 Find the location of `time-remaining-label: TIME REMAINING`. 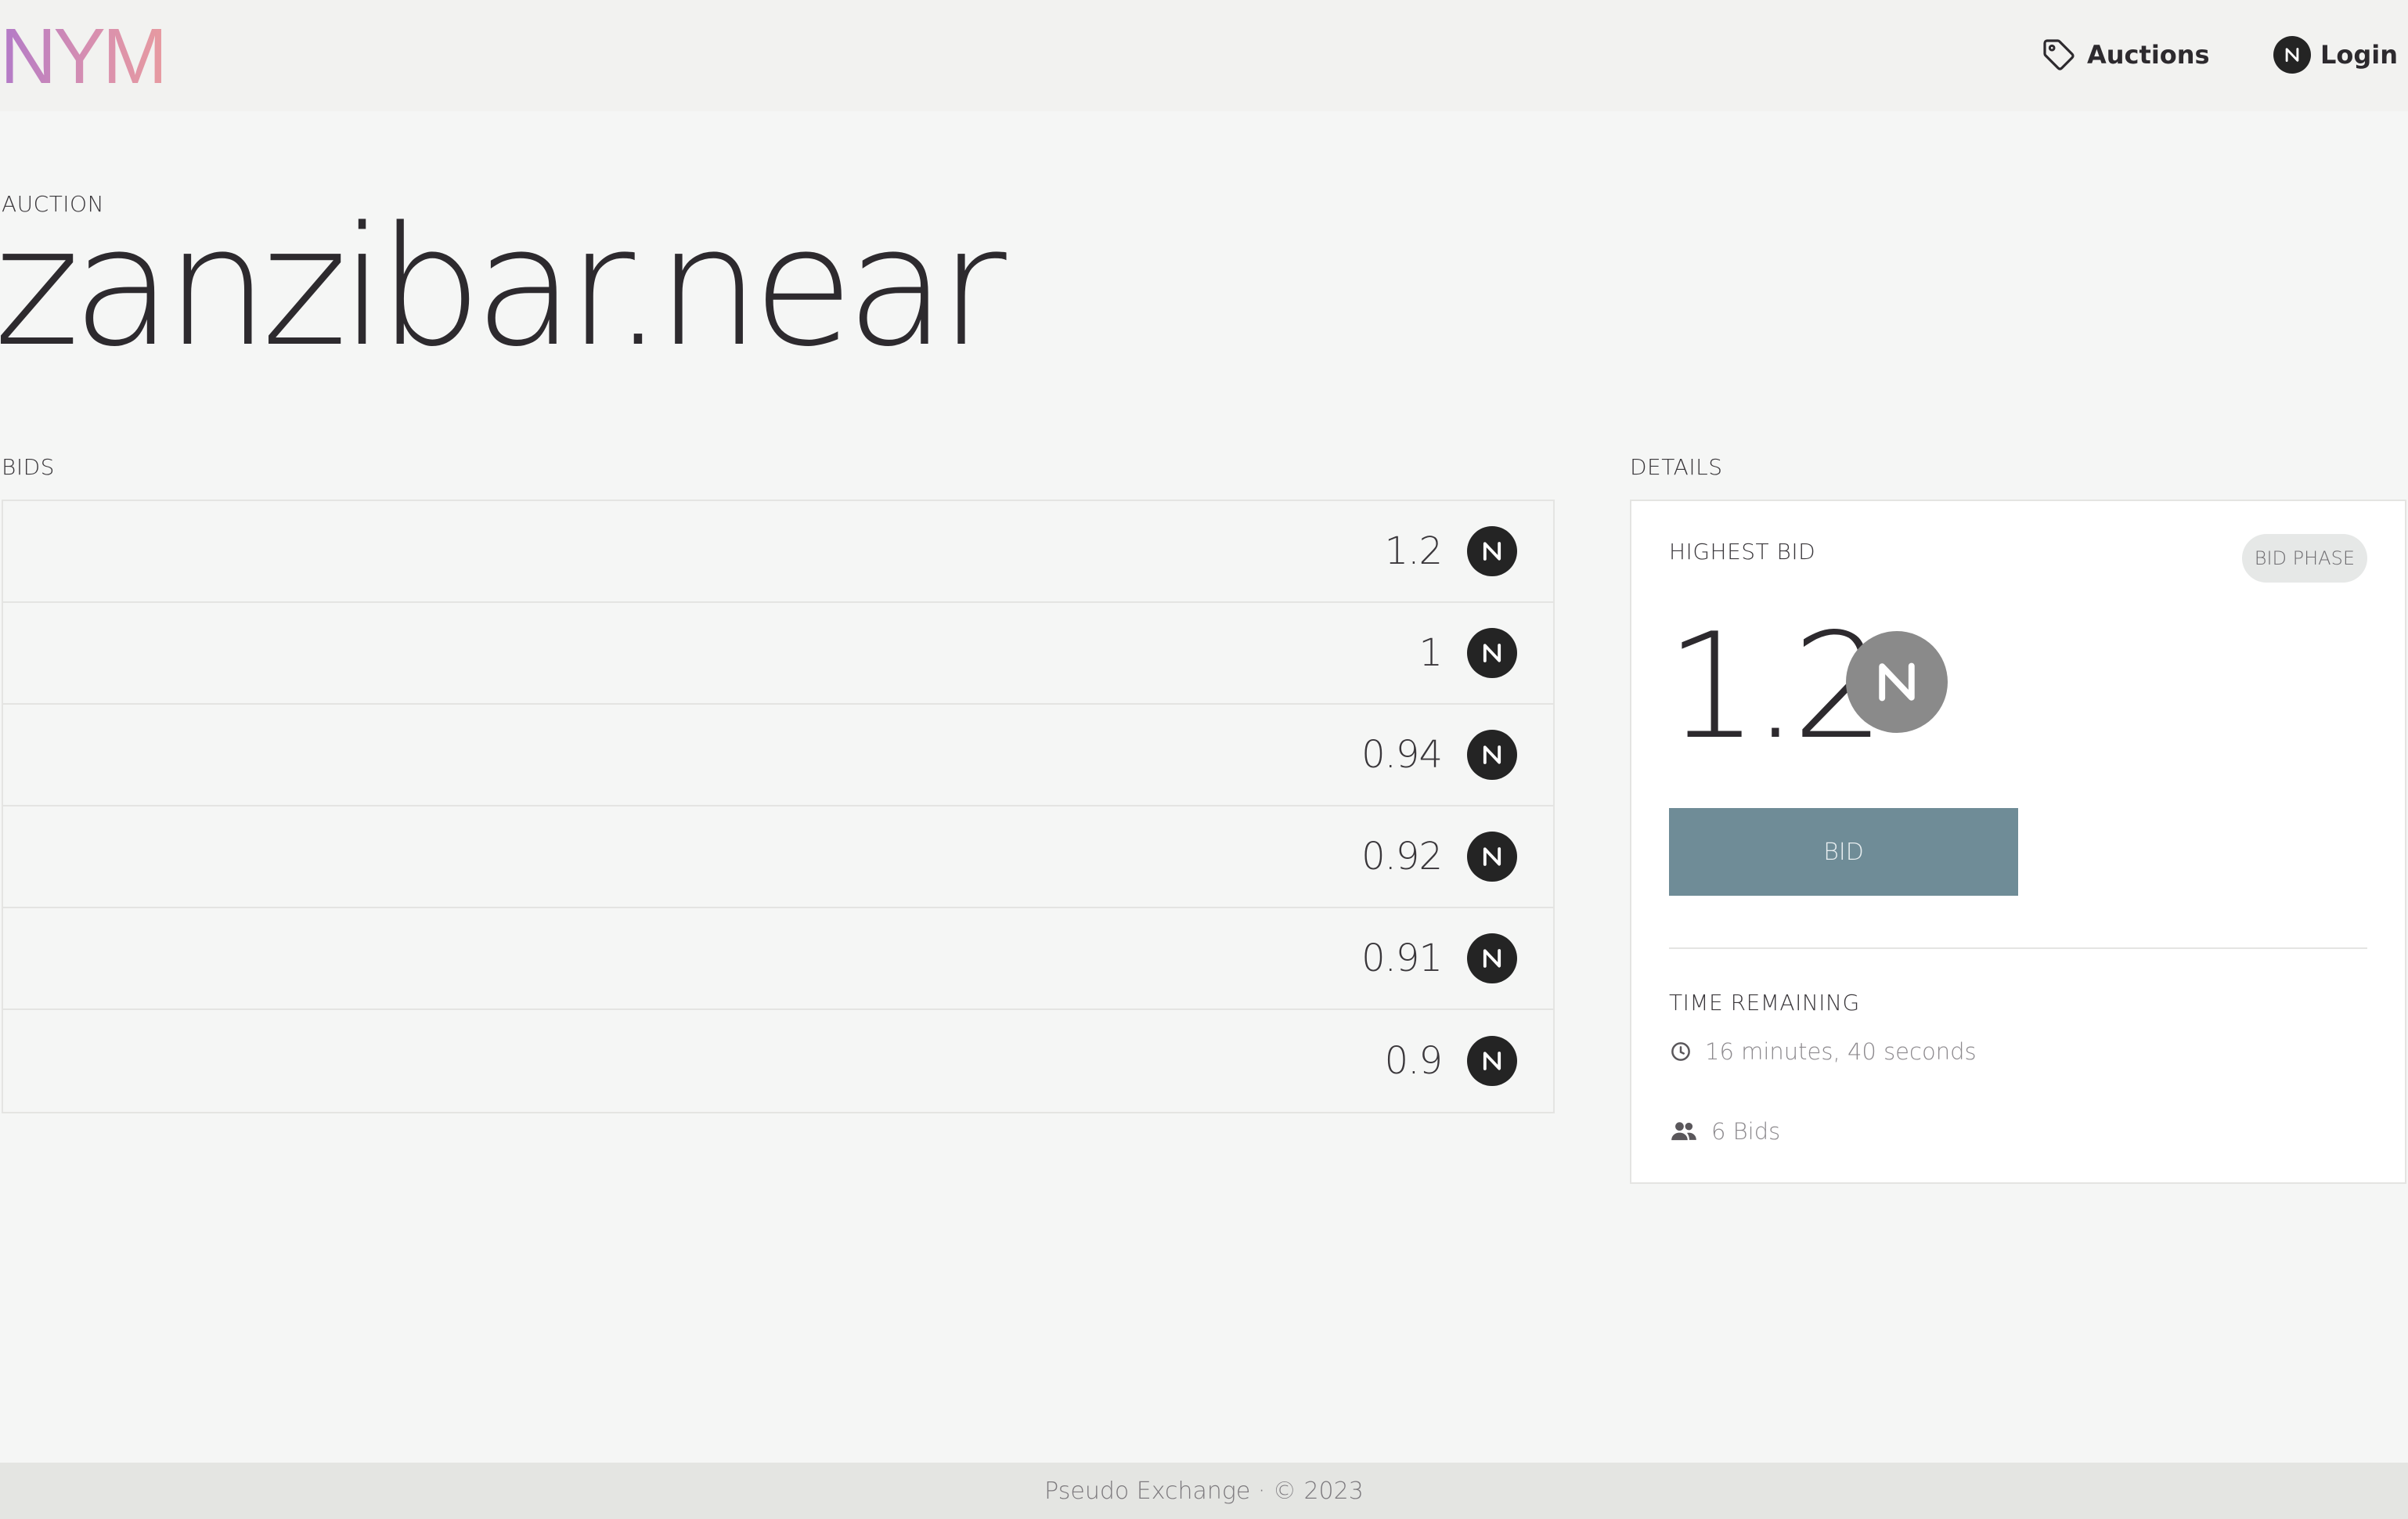

time-remaining-label: TIME REMAINING is located at coordinates (1764, 1003).